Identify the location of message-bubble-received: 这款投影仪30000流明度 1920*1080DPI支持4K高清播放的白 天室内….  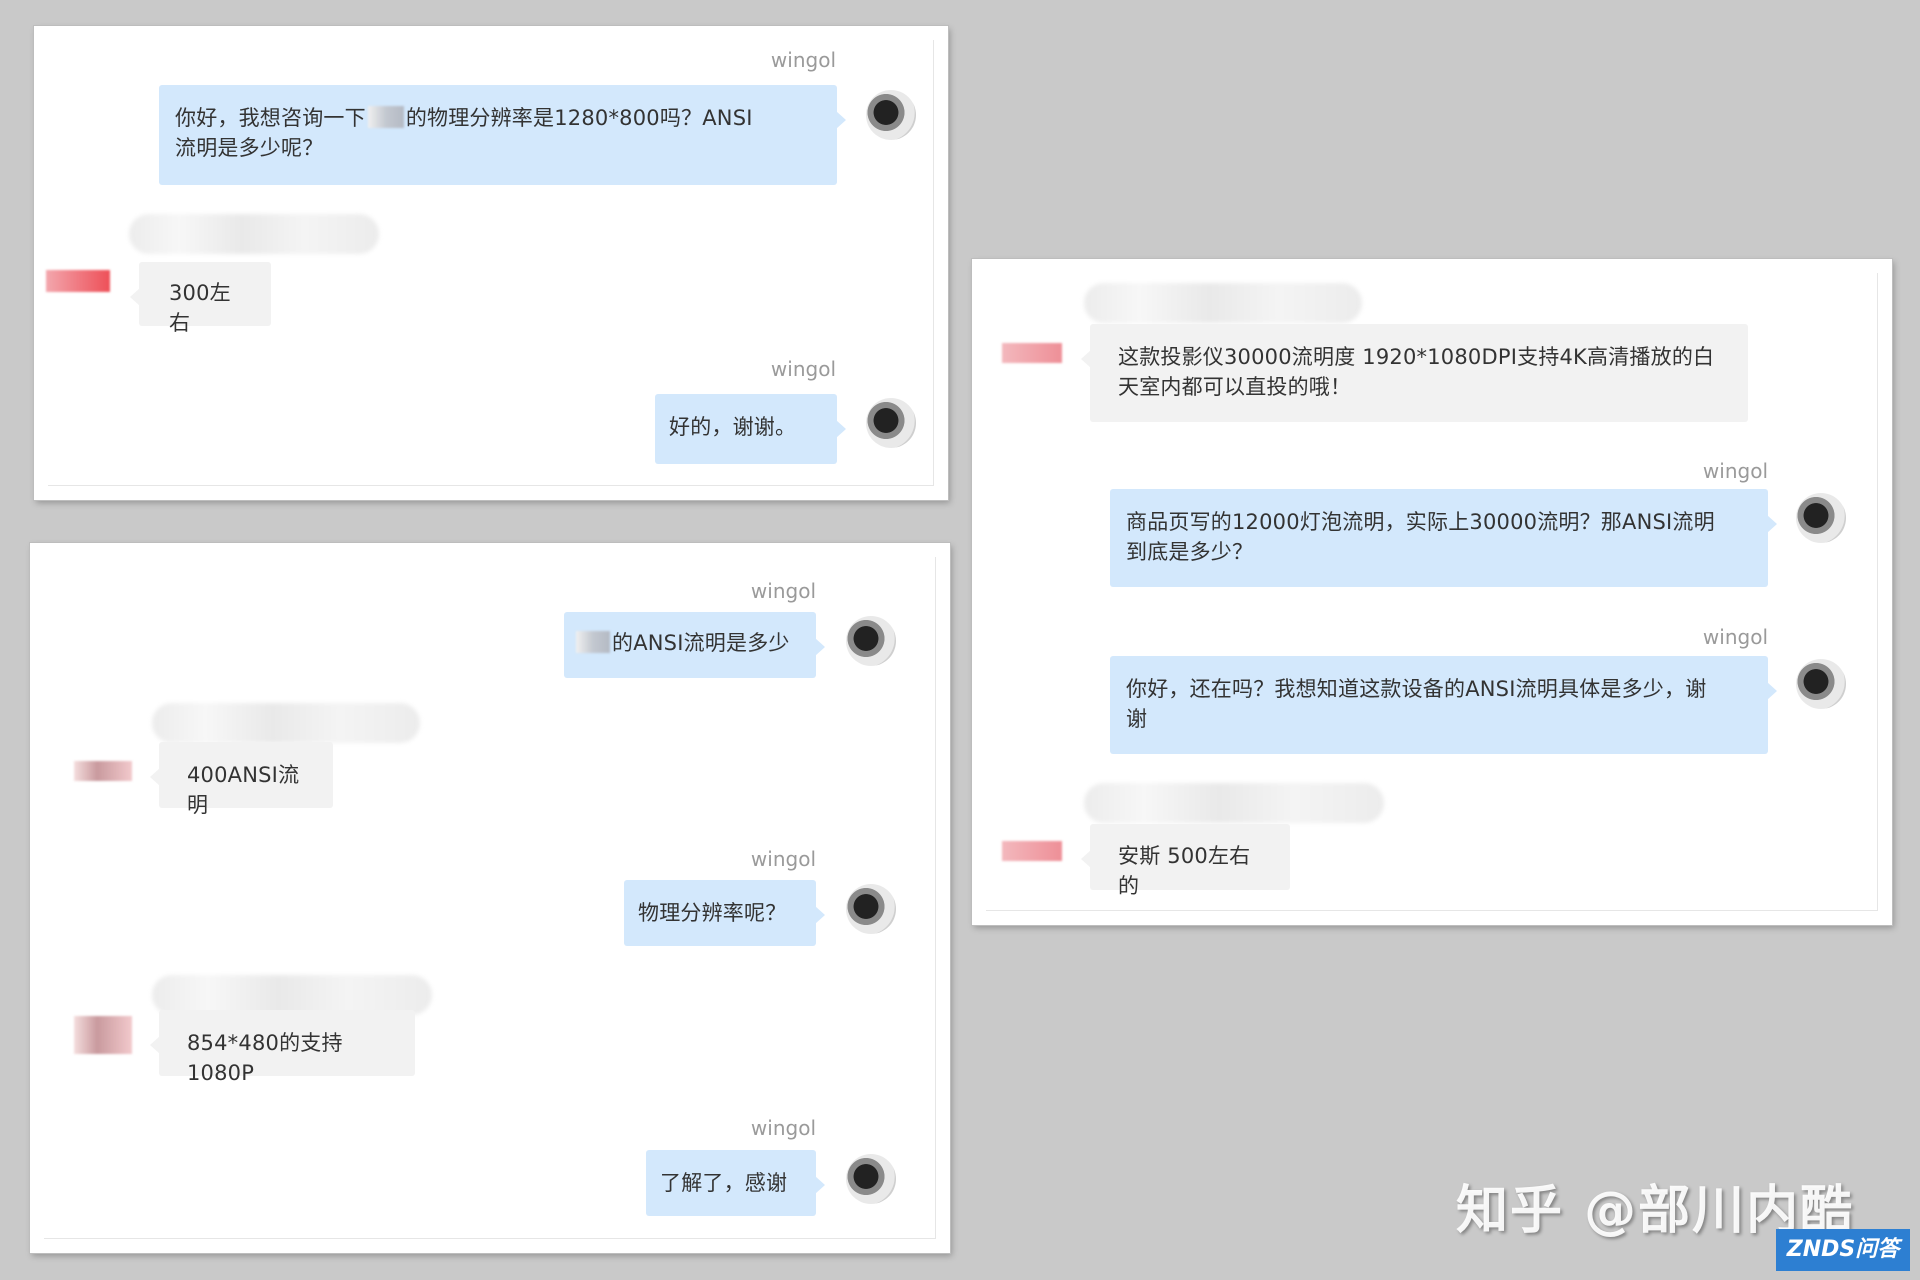
(1414, 373).